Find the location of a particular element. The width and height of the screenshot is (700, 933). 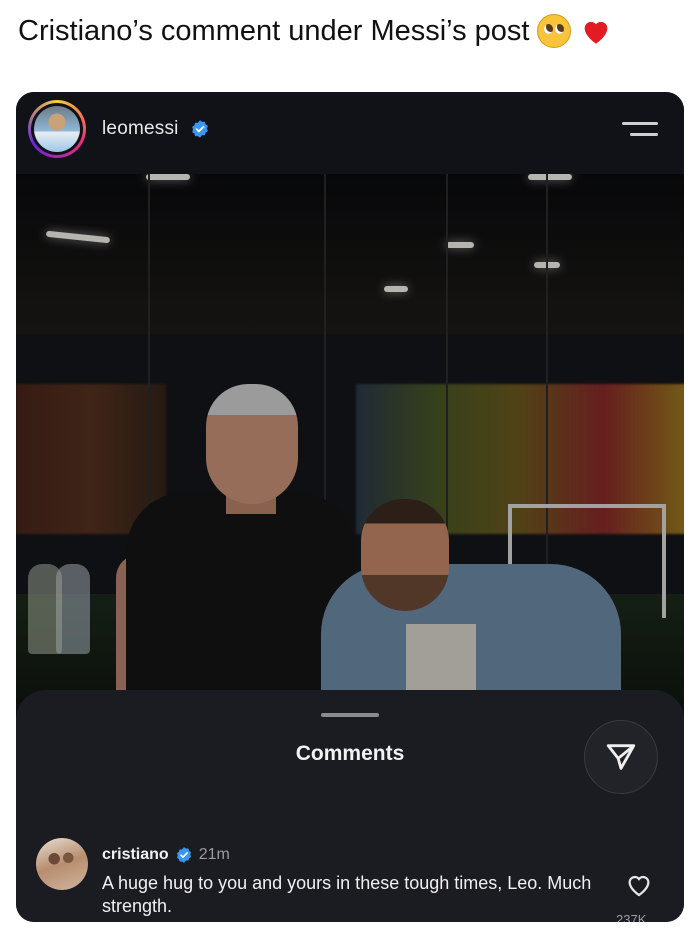

caption-text: Cristiano’s comment under Messi’s post is located at coordinates (274, 30).